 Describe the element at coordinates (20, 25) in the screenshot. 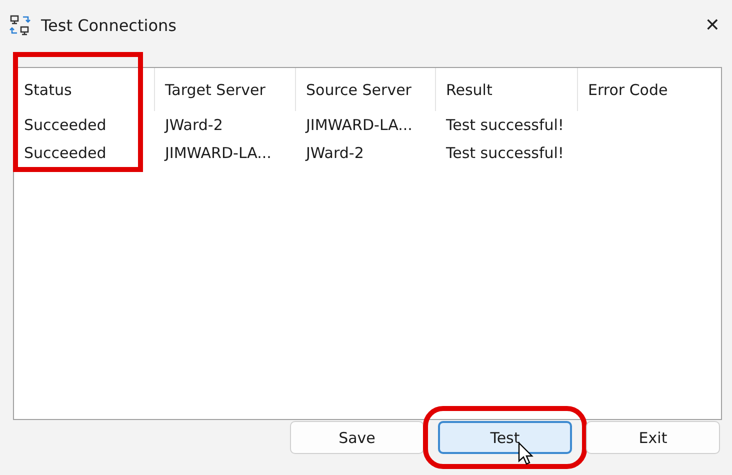

I see `network-icon` at that location.